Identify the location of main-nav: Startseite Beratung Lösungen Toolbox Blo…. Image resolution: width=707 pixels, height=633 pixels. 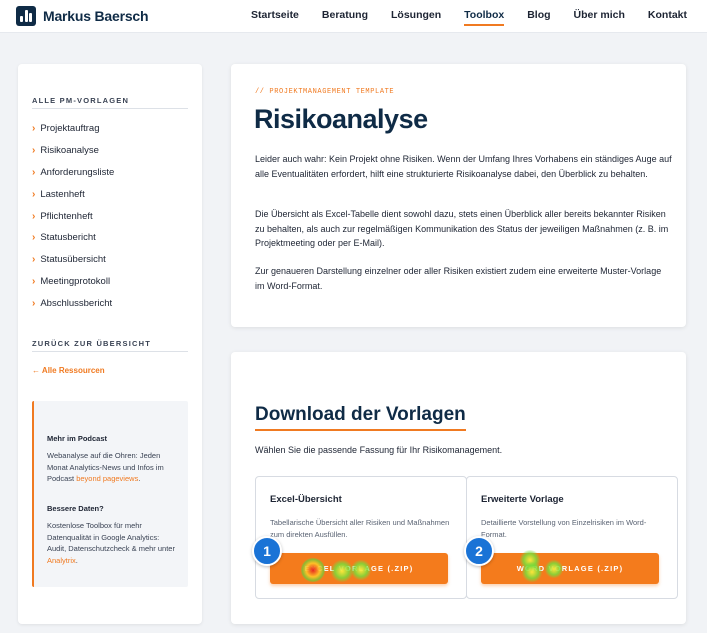
(457, 17).